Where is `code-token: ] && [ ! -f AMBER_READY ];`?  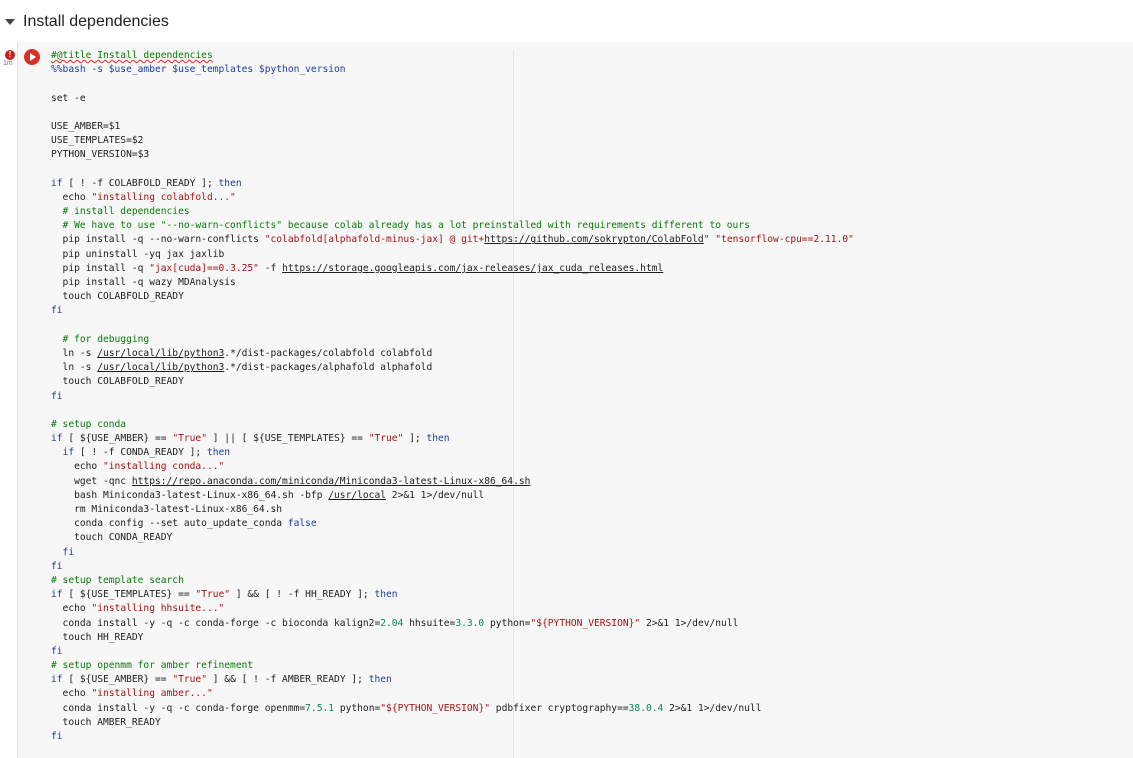
code-token: ] && [ ! -f AMBER_READY ]; is located at coordinates (287, 680).